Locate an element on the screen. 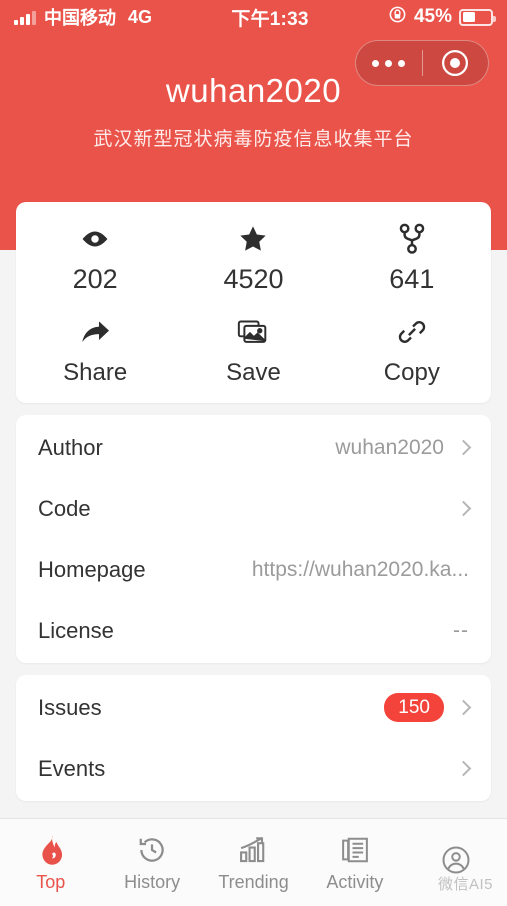  tab-profile is located at coordinates (456, 862).